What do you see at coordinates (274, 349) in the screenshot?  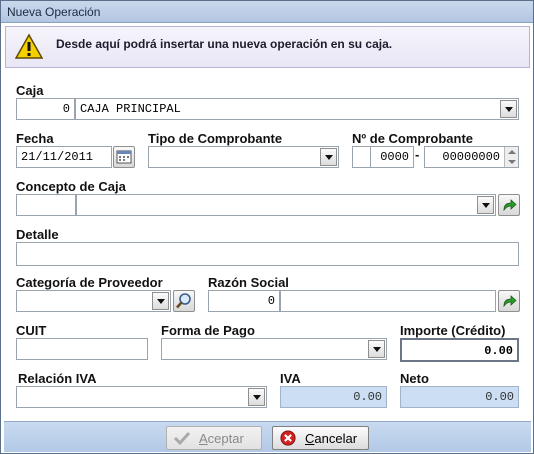 I see `forma-pago-select` at bounding box center [274, 349].